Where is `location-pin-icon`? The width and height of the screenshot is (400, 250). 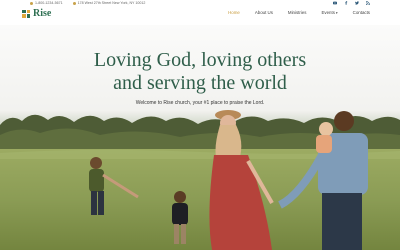
location-pin-icon is located at coordinates (74, 3).